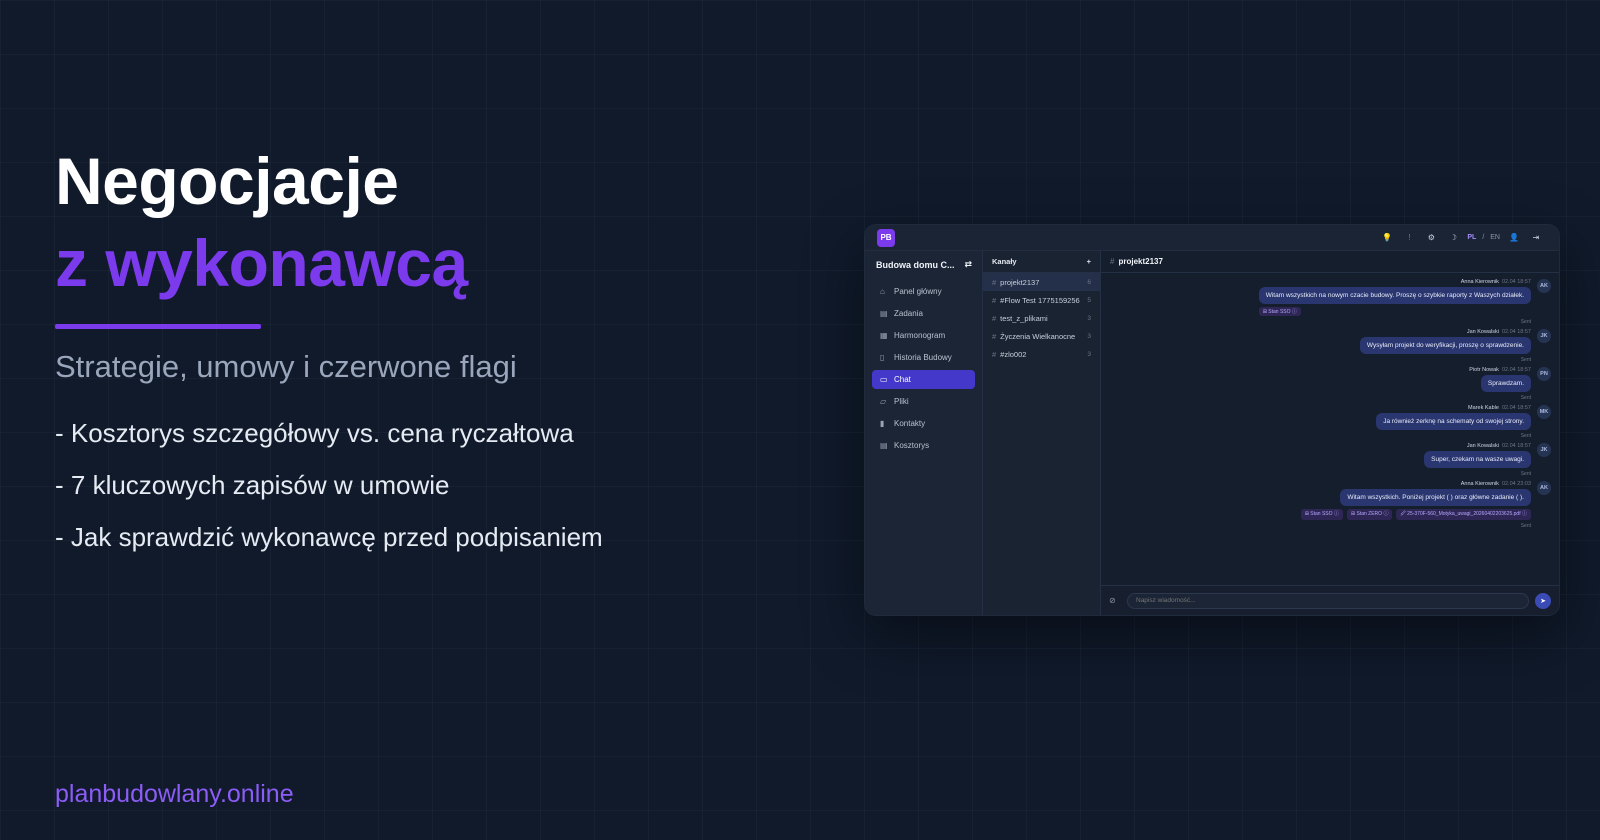 This screenshot has width=1600, height=840. I want to click on sidebar-item-label: Historia Budowy, so click(923, 357).